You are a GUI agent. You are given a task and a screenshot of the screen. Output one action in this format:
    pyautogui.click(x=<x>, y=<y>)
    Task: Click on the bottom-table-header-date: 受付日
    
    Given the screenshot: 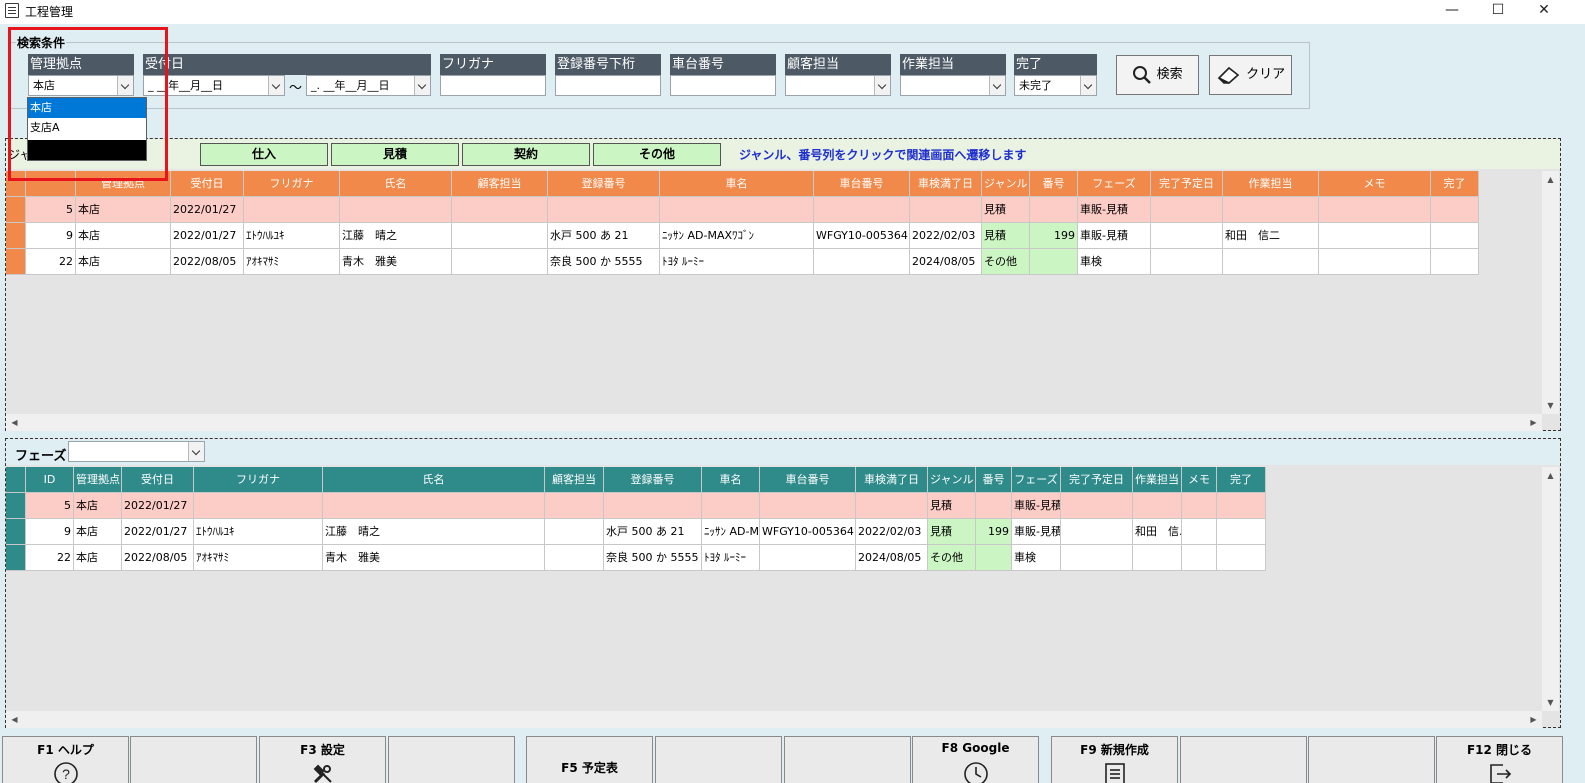 What is the action you would take?
    pyautogui.click(x=158, y=480)
    